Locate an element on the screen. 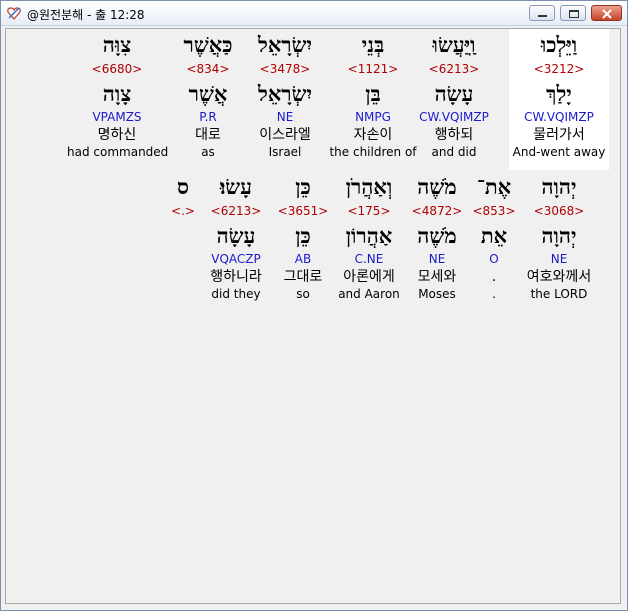 Image resolution: width=628 pixels, height=611 pixels. hebrew-word: ס is located at coordinates (183, 186).